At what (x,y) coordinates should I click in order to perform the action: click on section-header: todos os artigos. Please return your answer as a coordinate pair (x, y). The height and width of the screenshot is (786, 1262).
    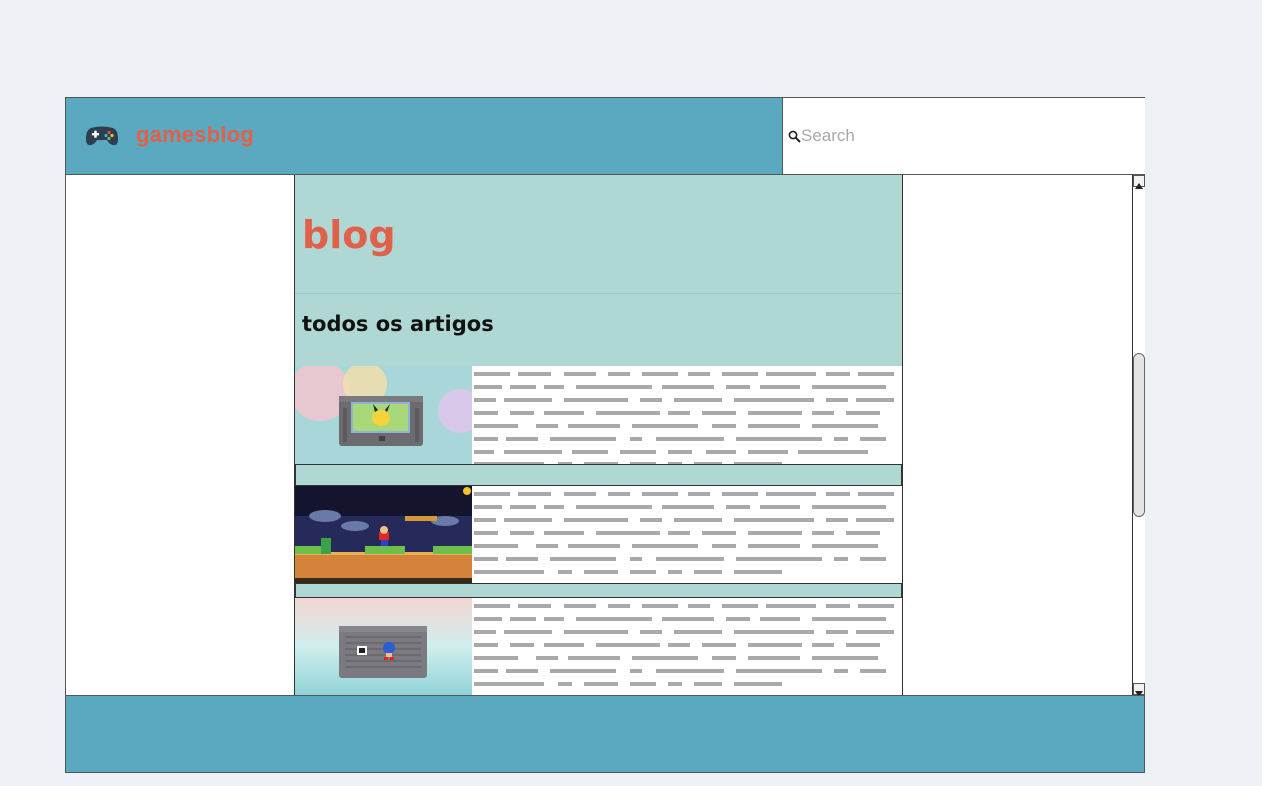
    Looking at the image, I should click on (598, 330).